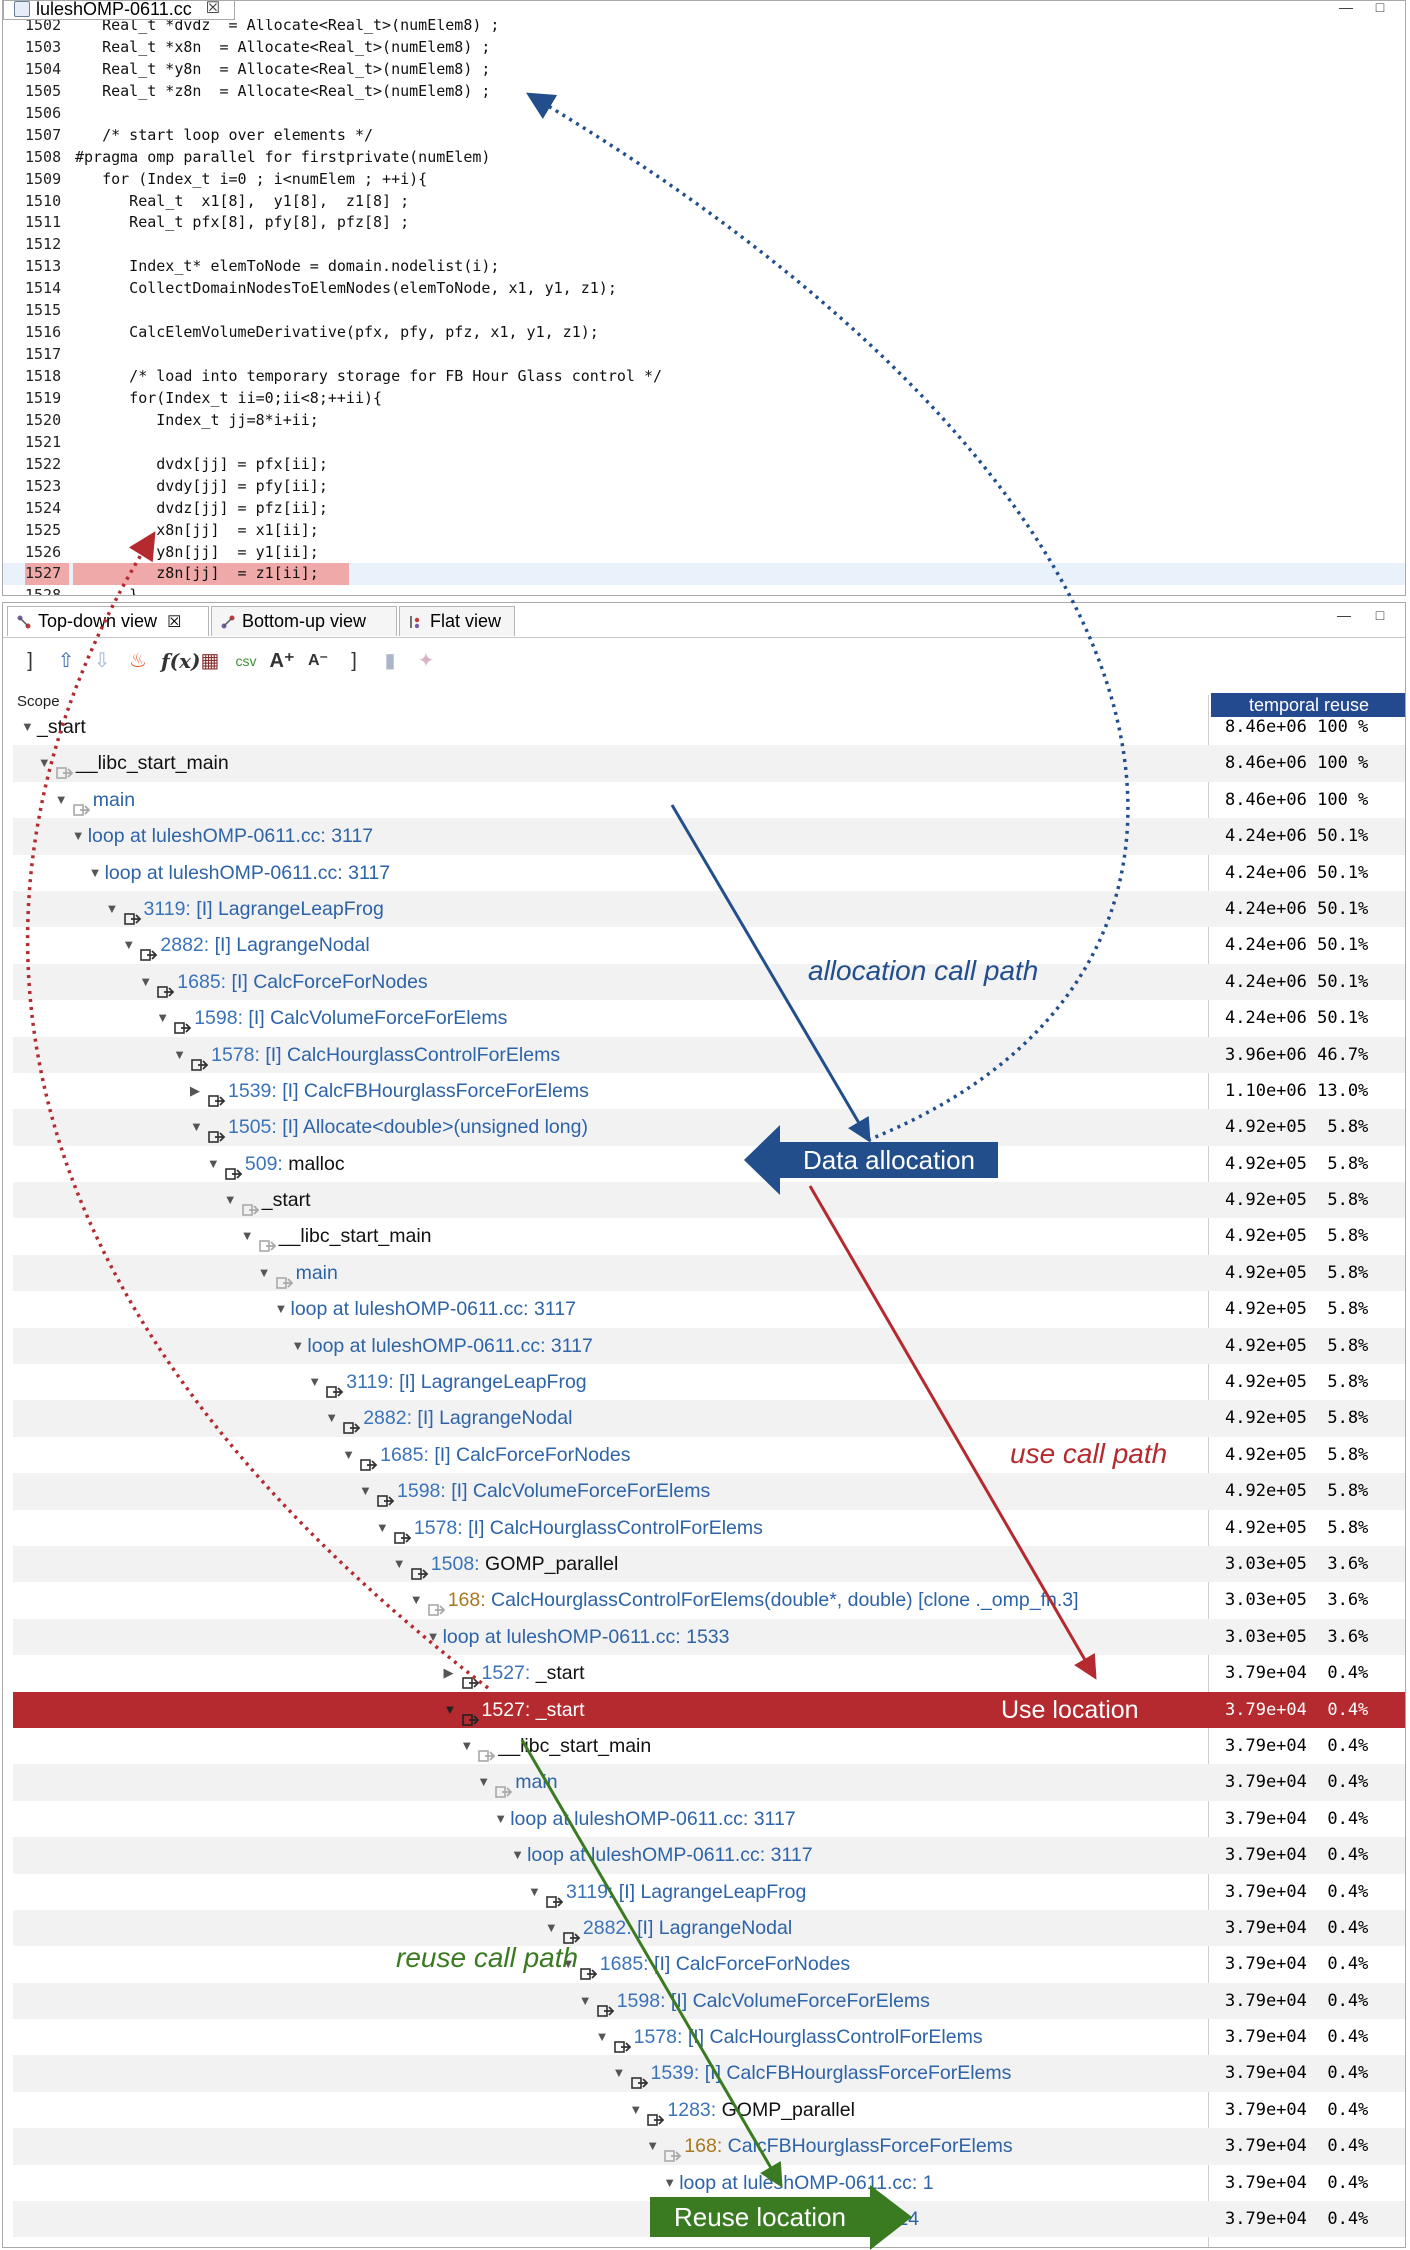  What do you see at coordinates (709, 1928) in the screenshot?
I see `tree-row: ▼ 2882: [I] LagrangeNodal 3.79e+04 0.4%` at bounding box center [709, 1928].